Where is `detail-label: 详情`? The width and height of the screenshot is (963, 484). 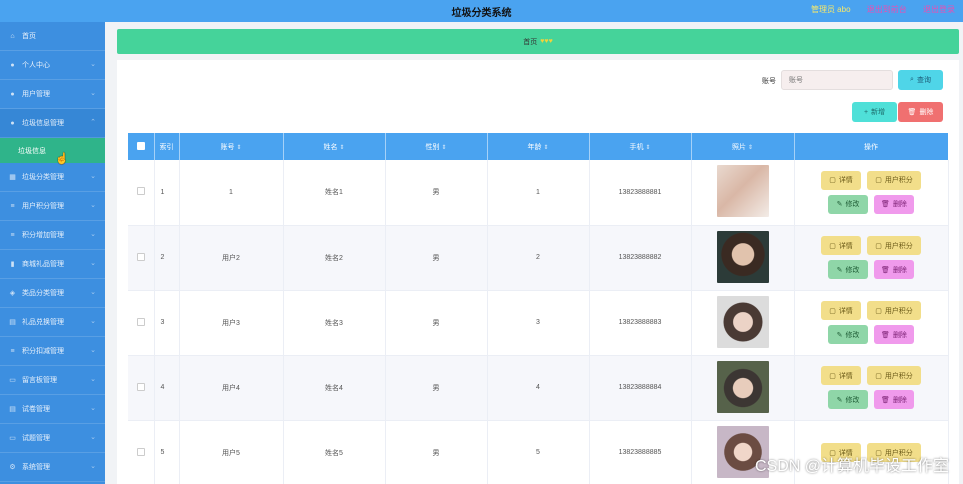 detail-label: 详情 is located at coordinates (845, 311).